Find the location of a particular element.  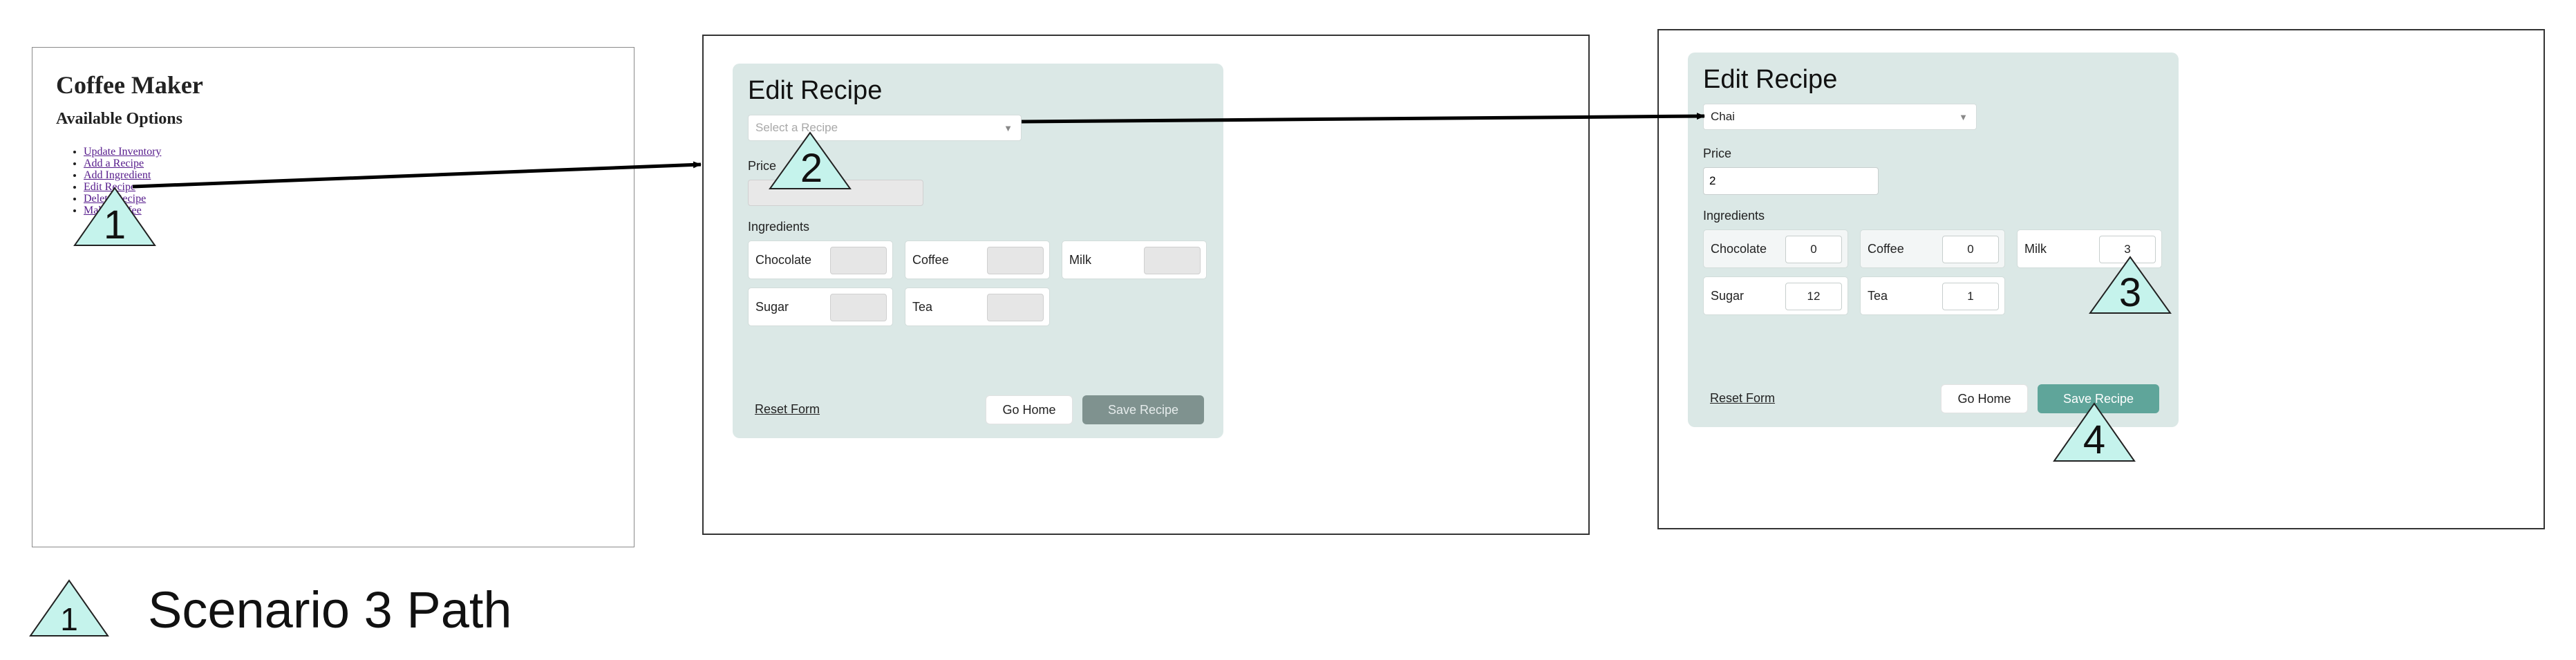

price-input: 2 is located at coordinates (1791, 181).